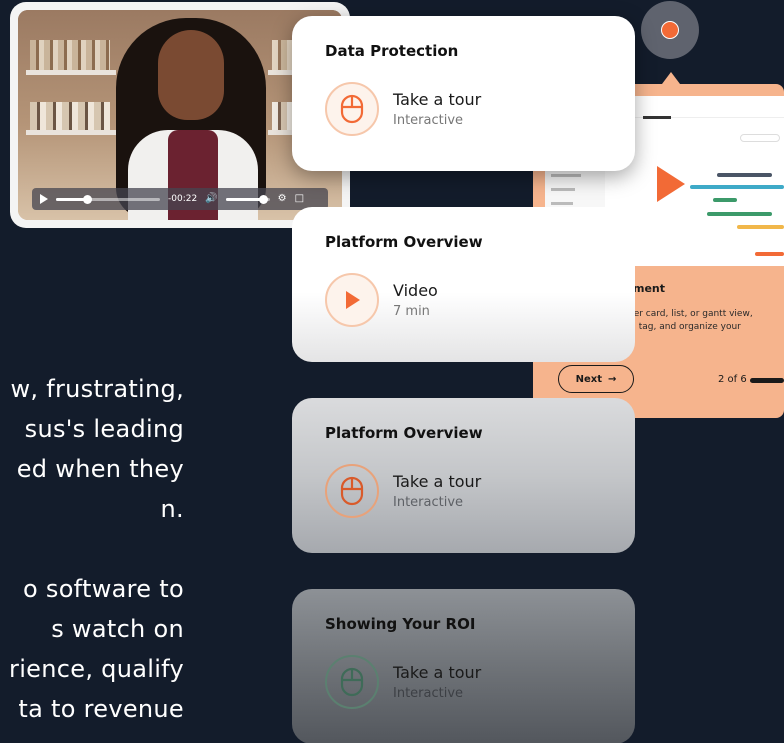 The height and width of the screenshot is (743, 784). What do you see at coordinates (400, 624) in the screenshot?
I see `card-title: Showing Your ROI` at bounding box center [400, 624].